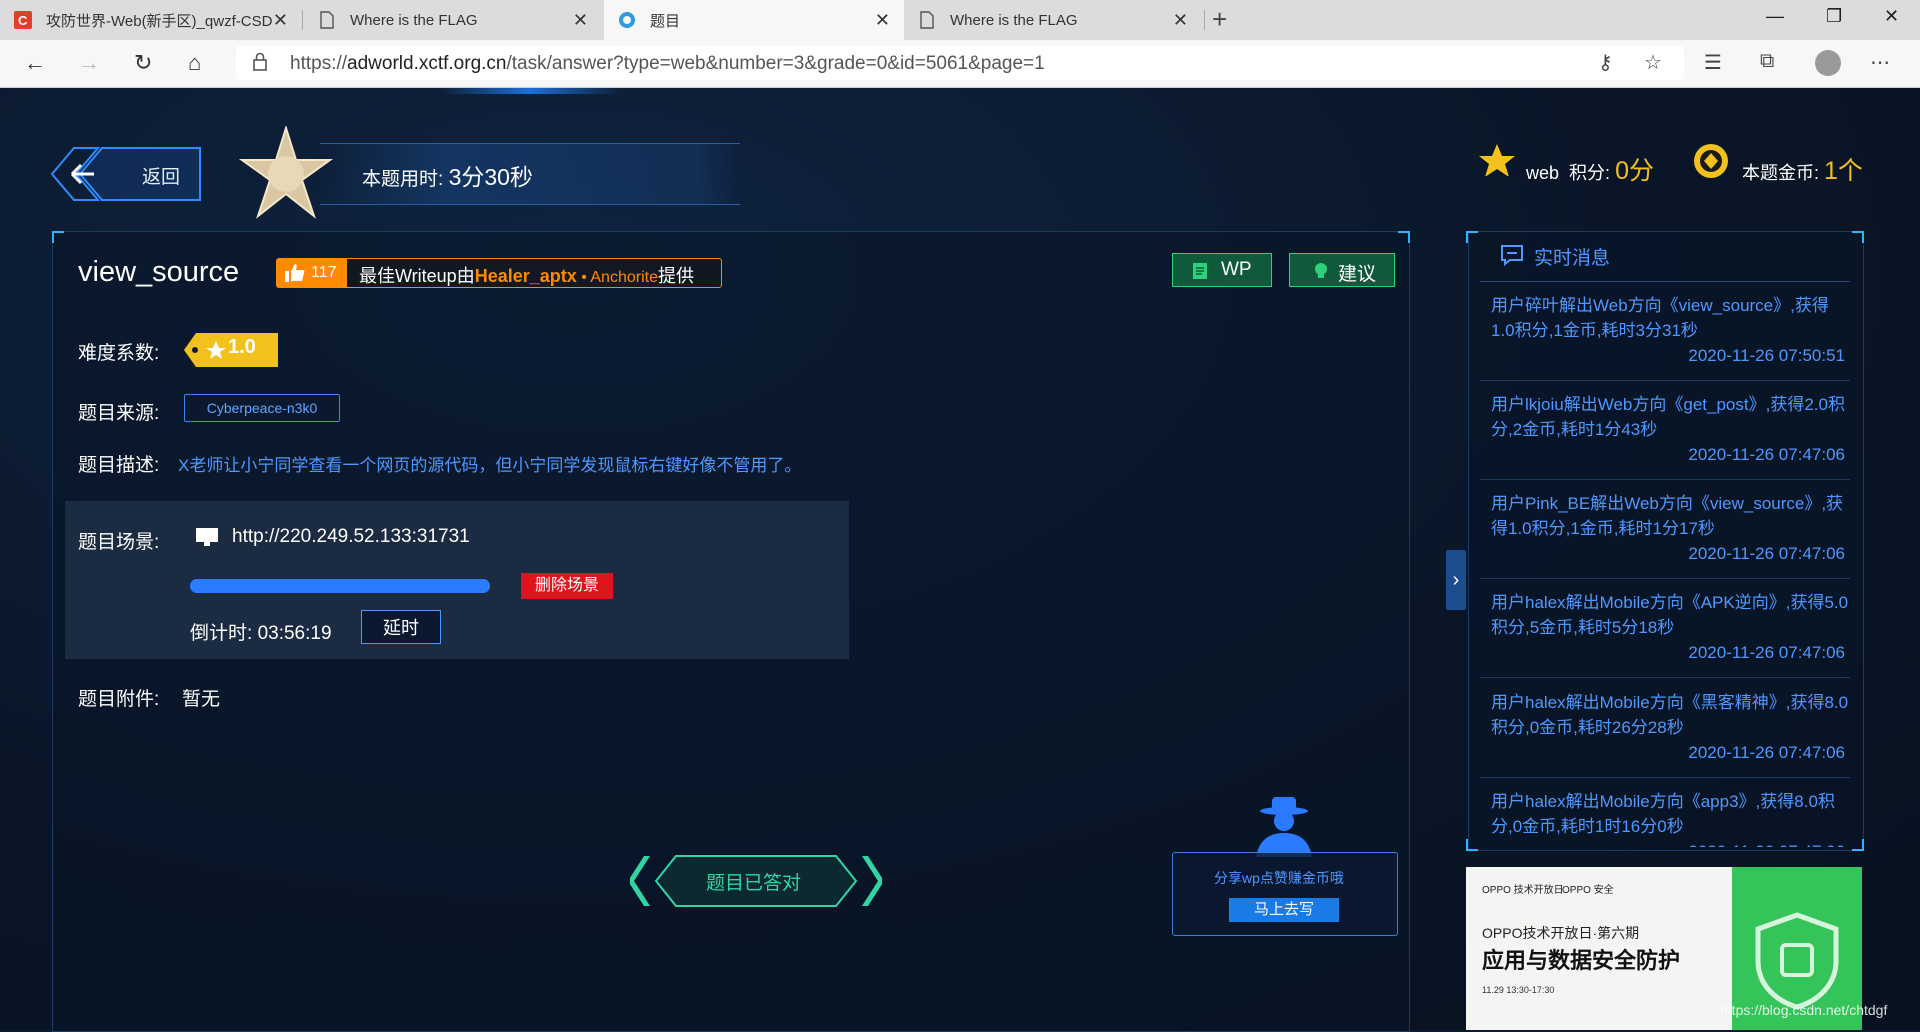 The height and width of the screenshot is (1032, 1920). I want to click on countdown-label: 倒计时:, so click(221, 633).